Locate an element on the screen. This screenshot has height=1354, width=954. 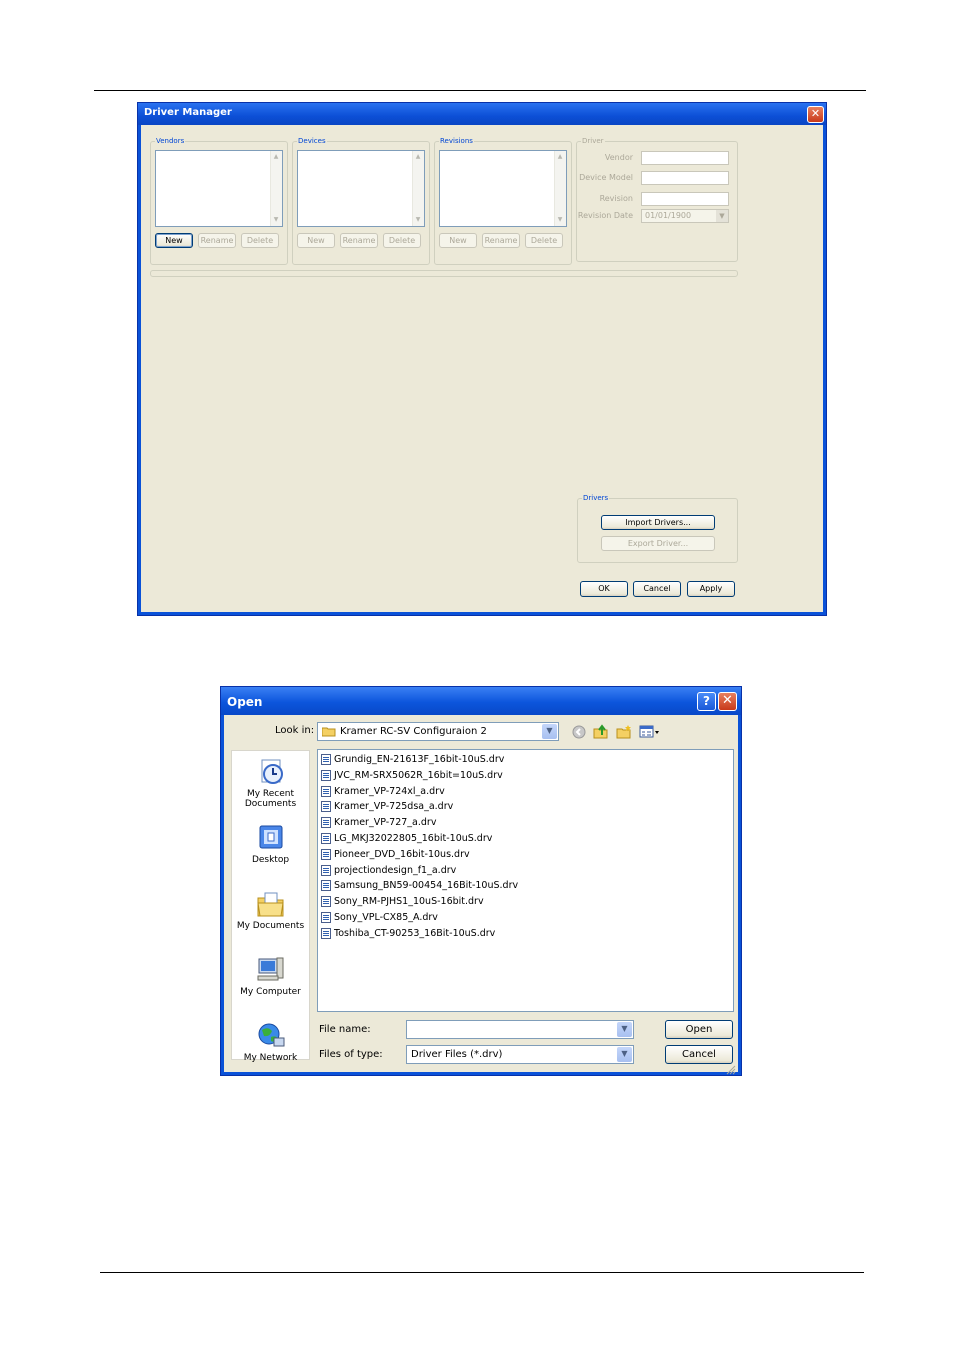
open-button: Open is located at coordinates (699, 1029).